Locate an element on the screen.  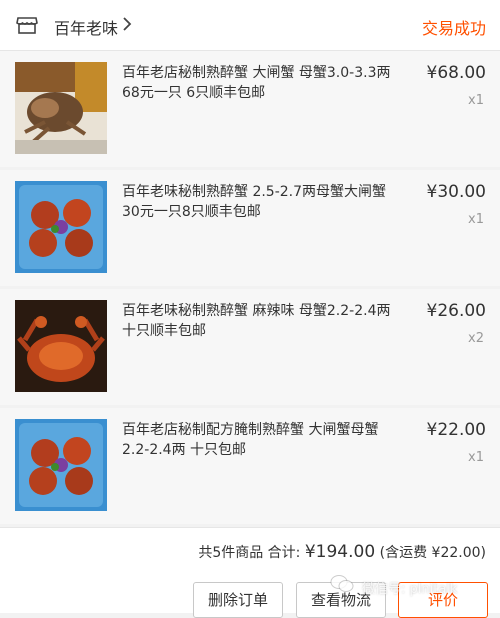
order-summary-text: 共5件商品 合计: ¥194.00 (含运费 ¥22.00) is located at coordinates (342, 552).